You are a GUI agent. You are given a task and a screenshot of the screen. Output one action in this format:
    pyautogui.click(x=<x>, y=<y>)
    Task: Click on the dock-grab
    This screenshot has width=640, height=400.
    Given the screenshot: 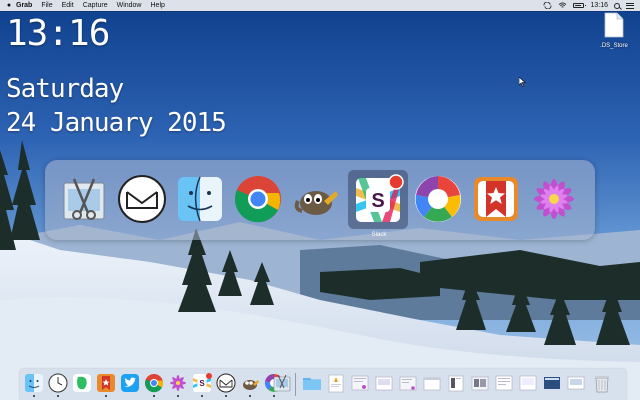 What is the action you would take?
    pyautogui.click(x=282, y=383)
    